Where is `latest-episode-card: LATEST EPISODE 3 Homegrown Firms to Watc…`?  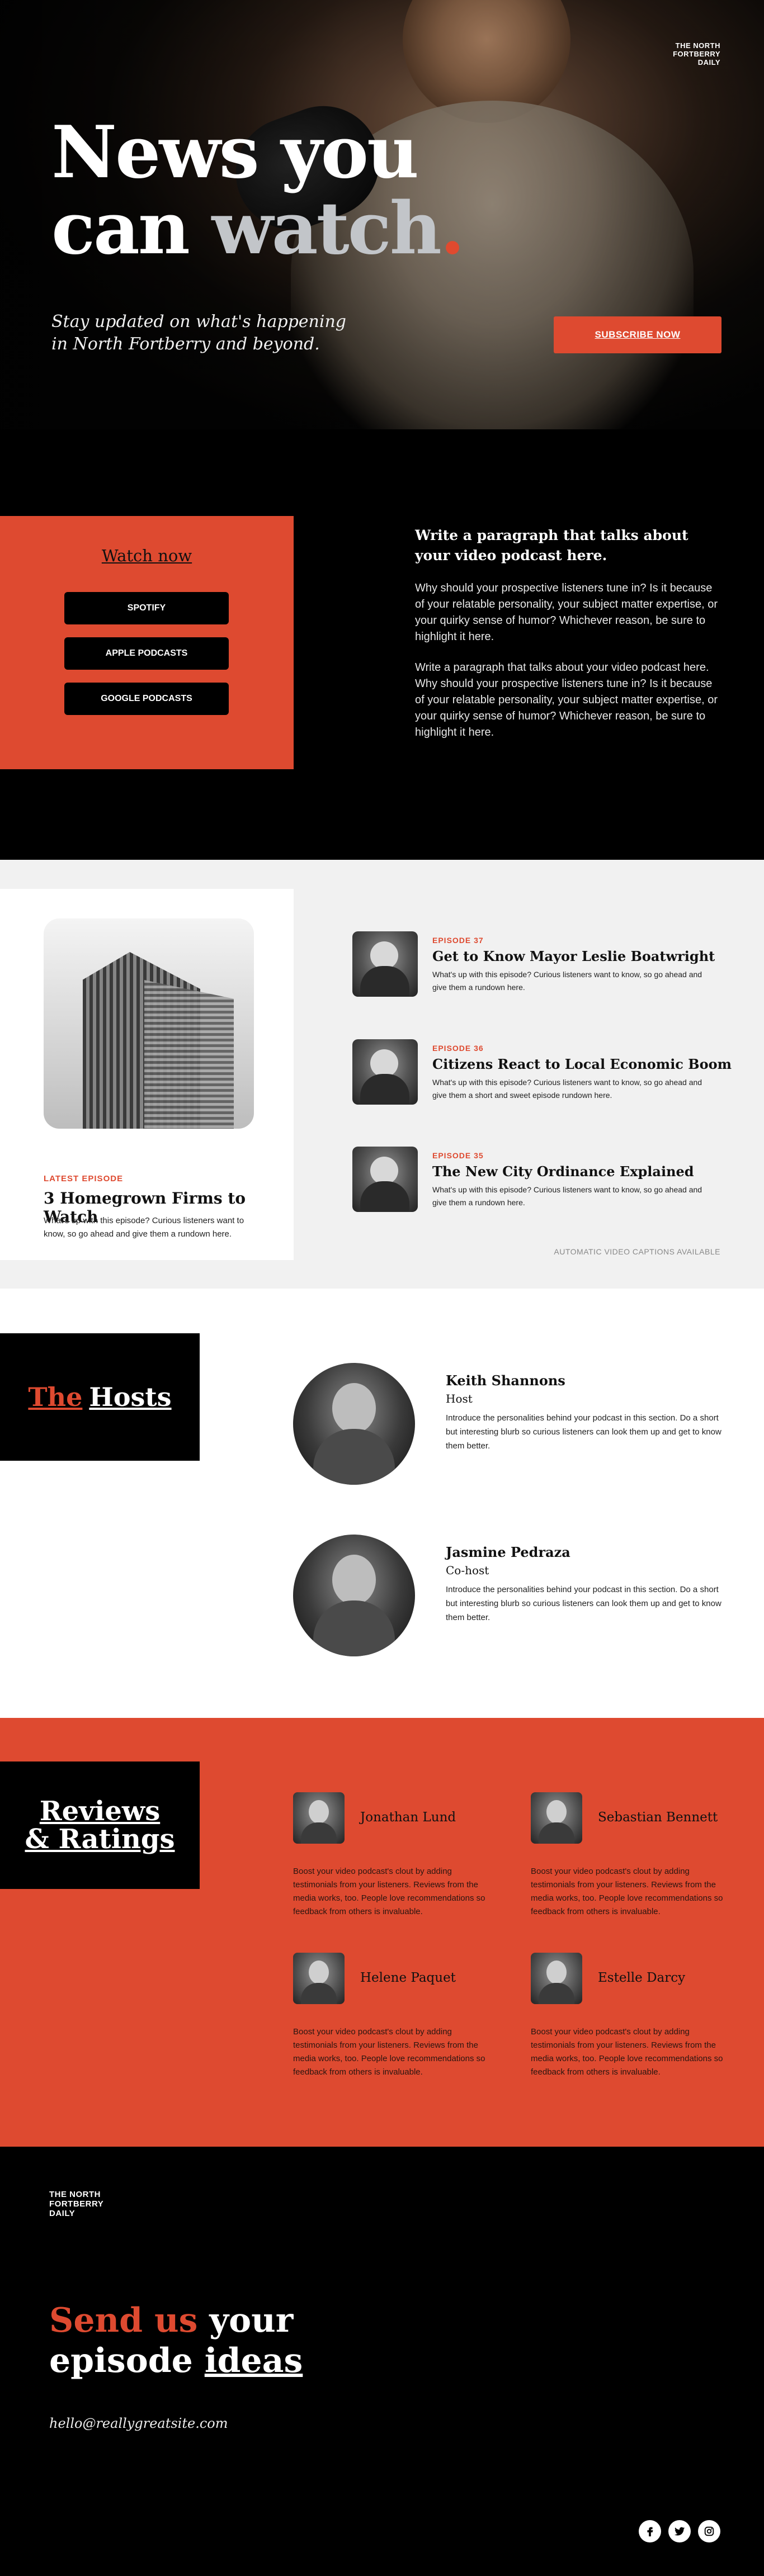 latest-episode-card: LATEST EPISODE 3 Homegrown Firms to Watc… is located at coordinates (147, 1074).